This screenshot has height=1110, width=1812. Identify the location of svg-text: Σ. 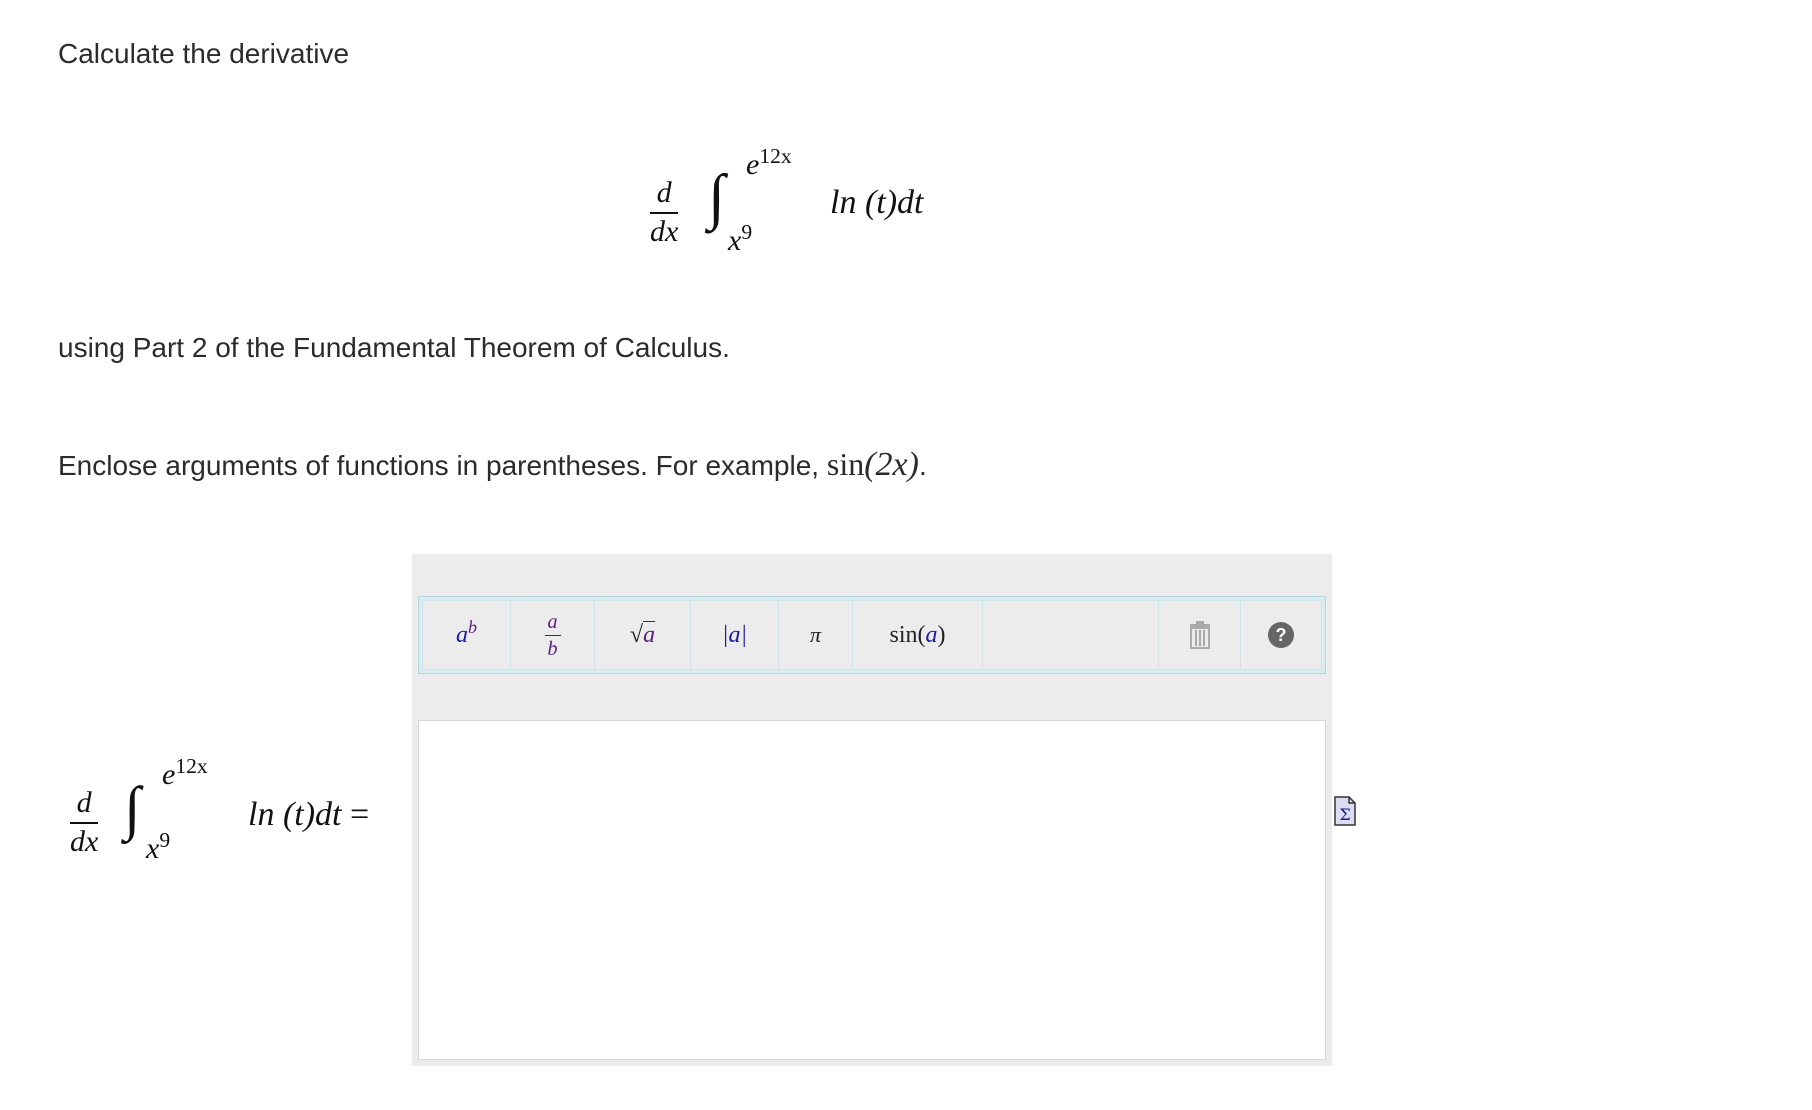
(1344, 814).